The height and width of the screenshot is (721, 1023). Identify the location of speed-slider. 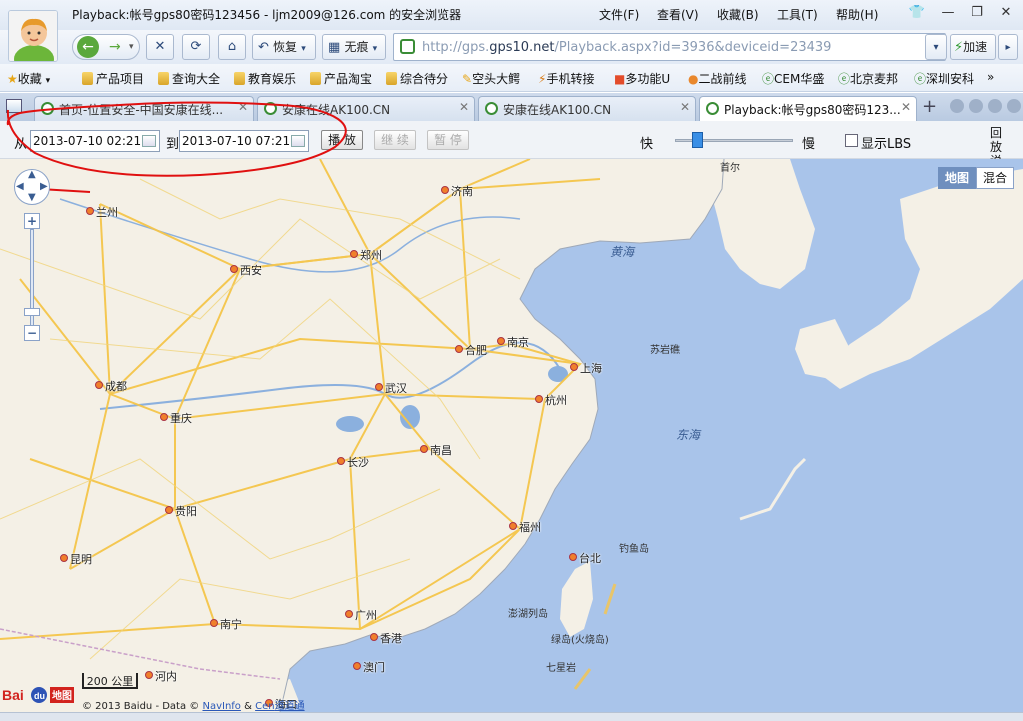
(734, 140).